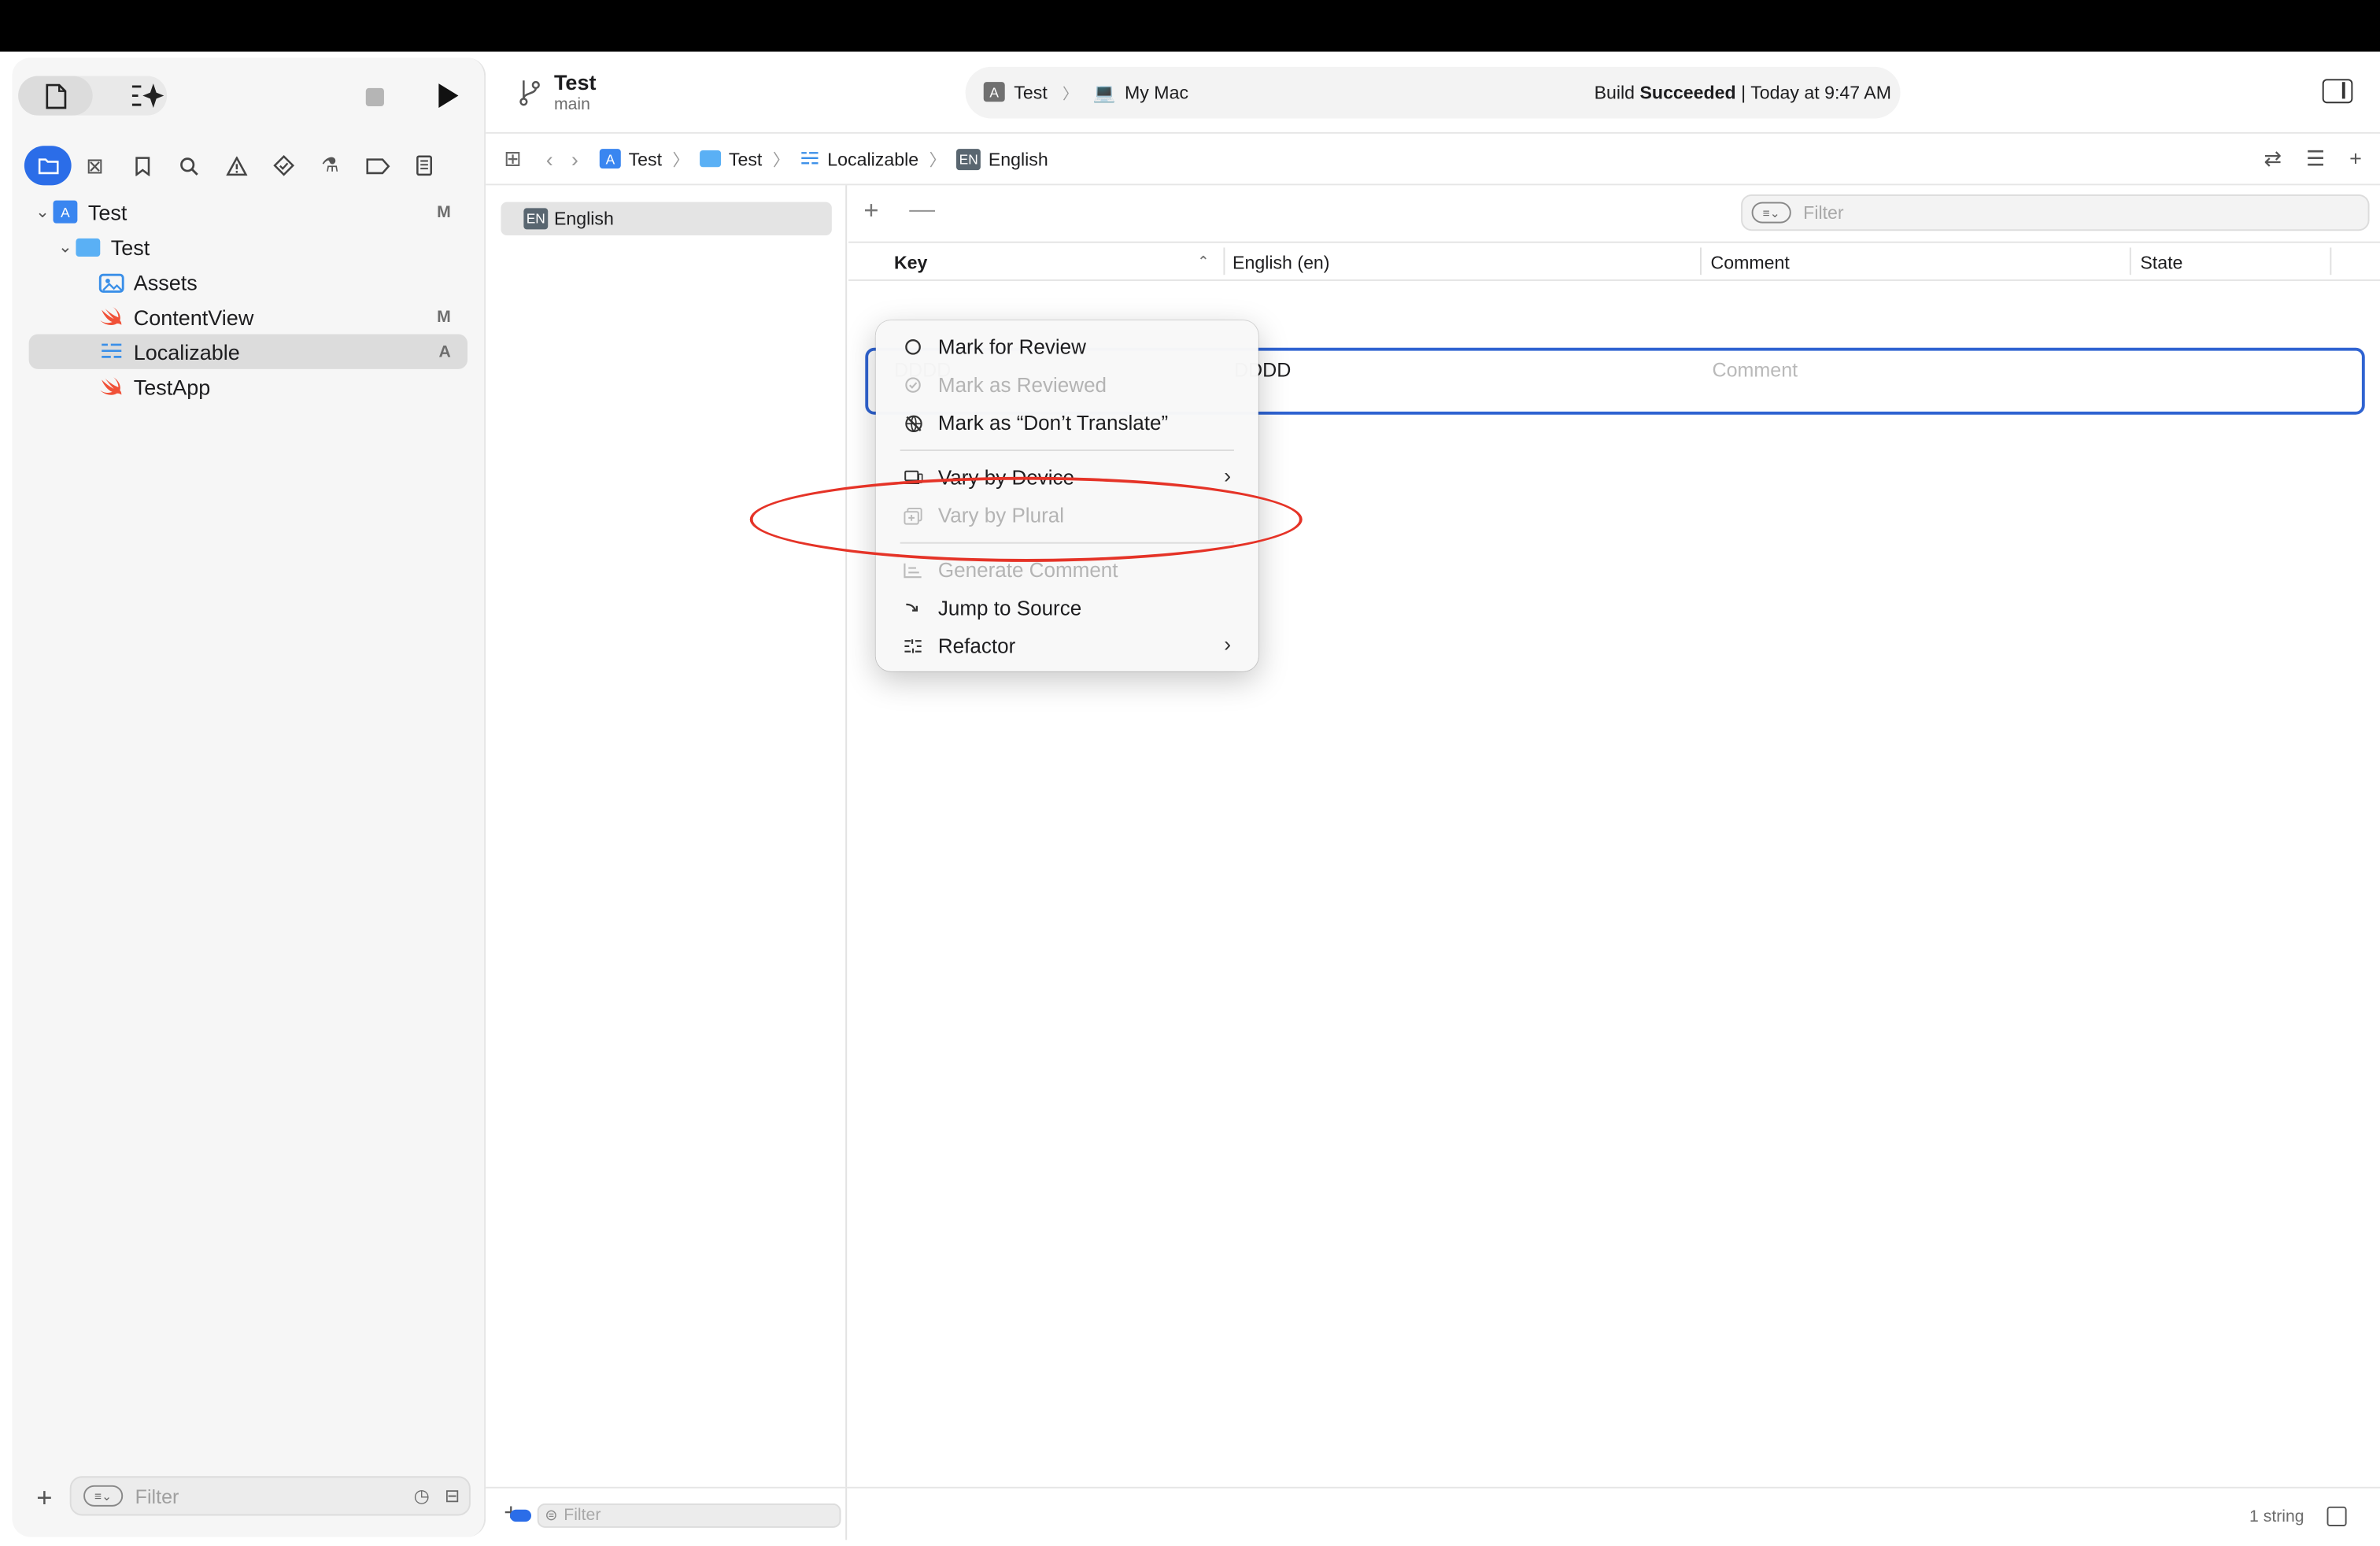 This screenshot has height=1546, width=2380. I want to click on diamond-icon, so click(283, 165).